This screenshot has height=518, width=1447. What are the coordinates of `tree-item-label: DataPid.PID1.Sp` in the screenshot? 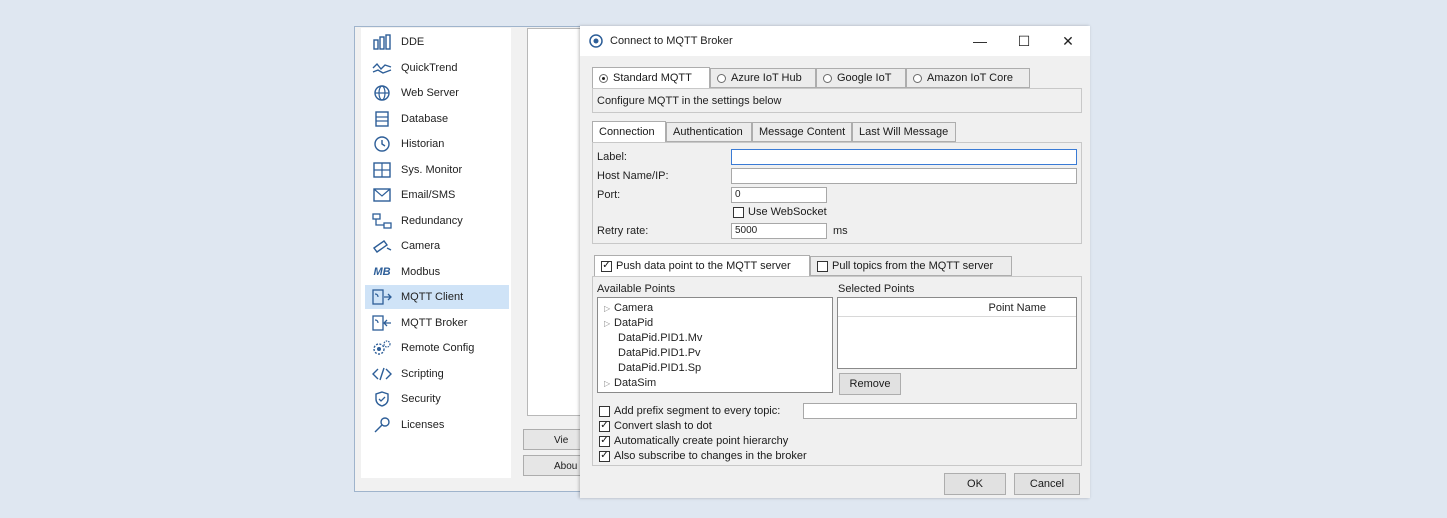 It's located at (660, 368).